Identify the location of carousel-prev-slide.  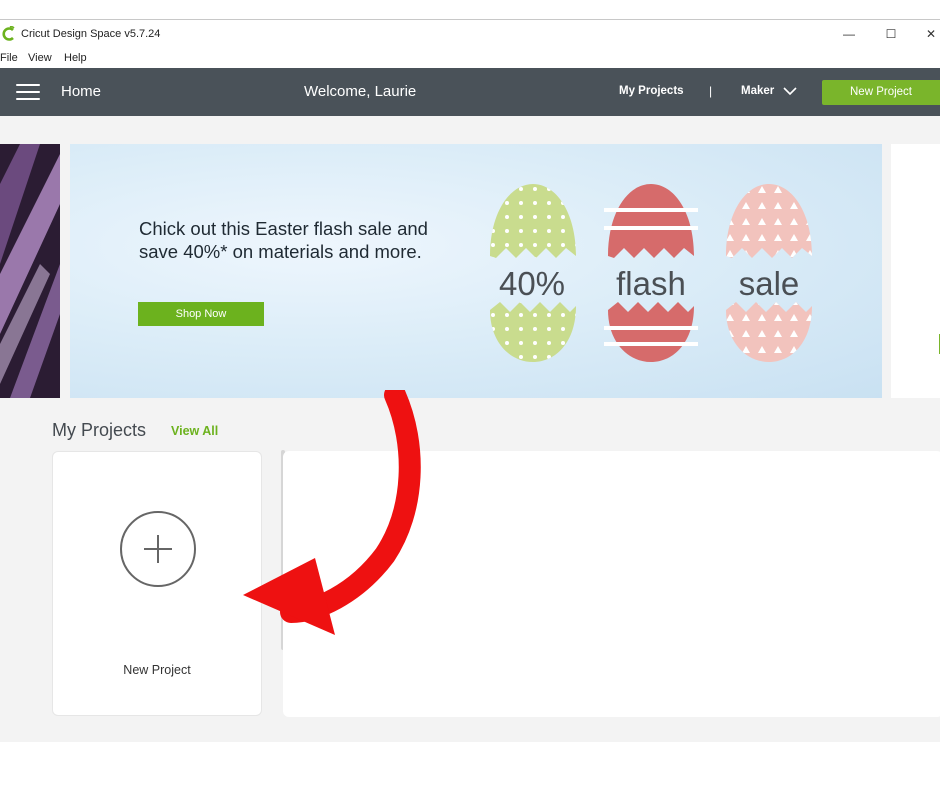
(30, 271).